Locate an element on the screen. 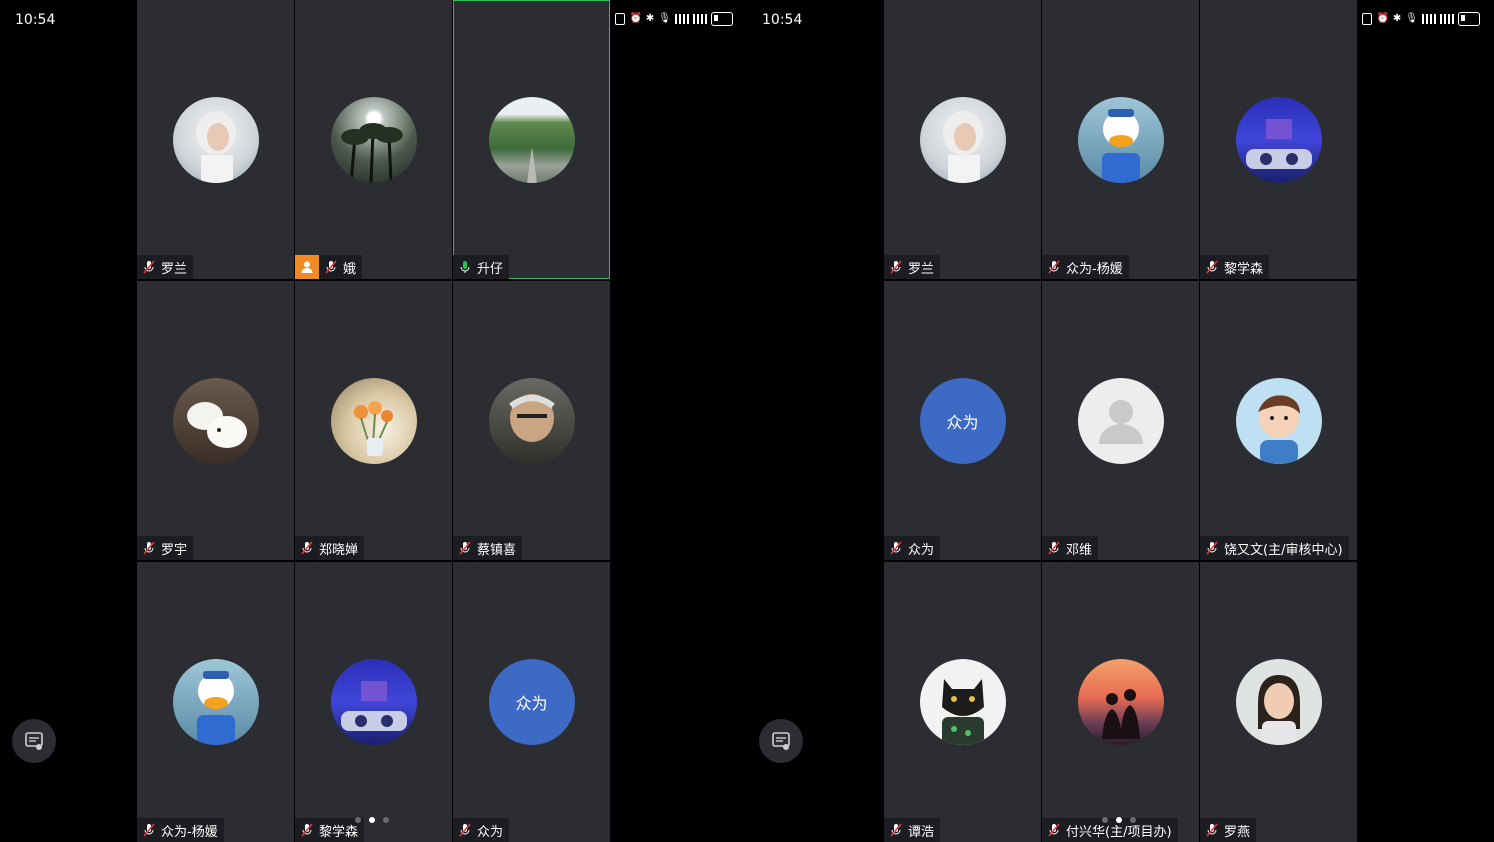 The image size is (1494, 842). nameplate: 蔡镇喜 is located at coordinates (488, 548).